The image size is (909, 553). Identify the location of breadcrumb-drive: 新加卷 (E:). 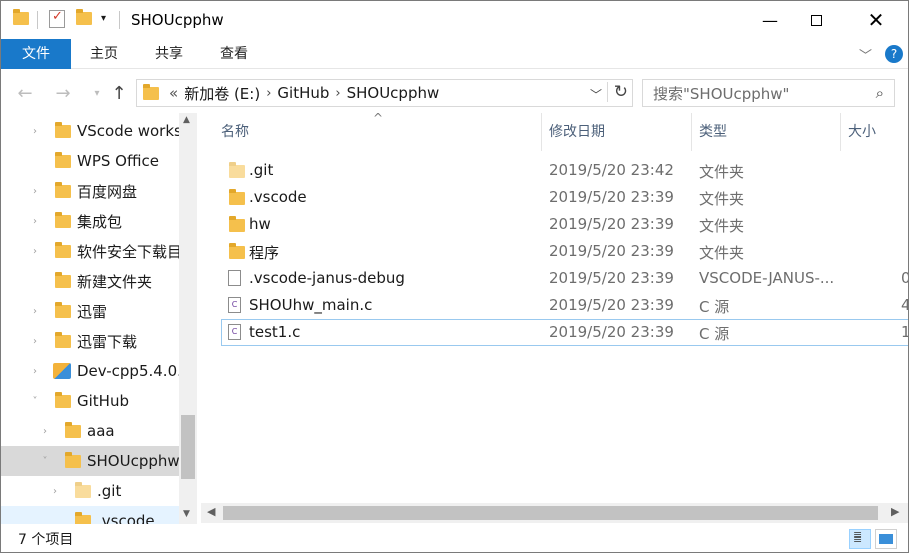
(222, 93).